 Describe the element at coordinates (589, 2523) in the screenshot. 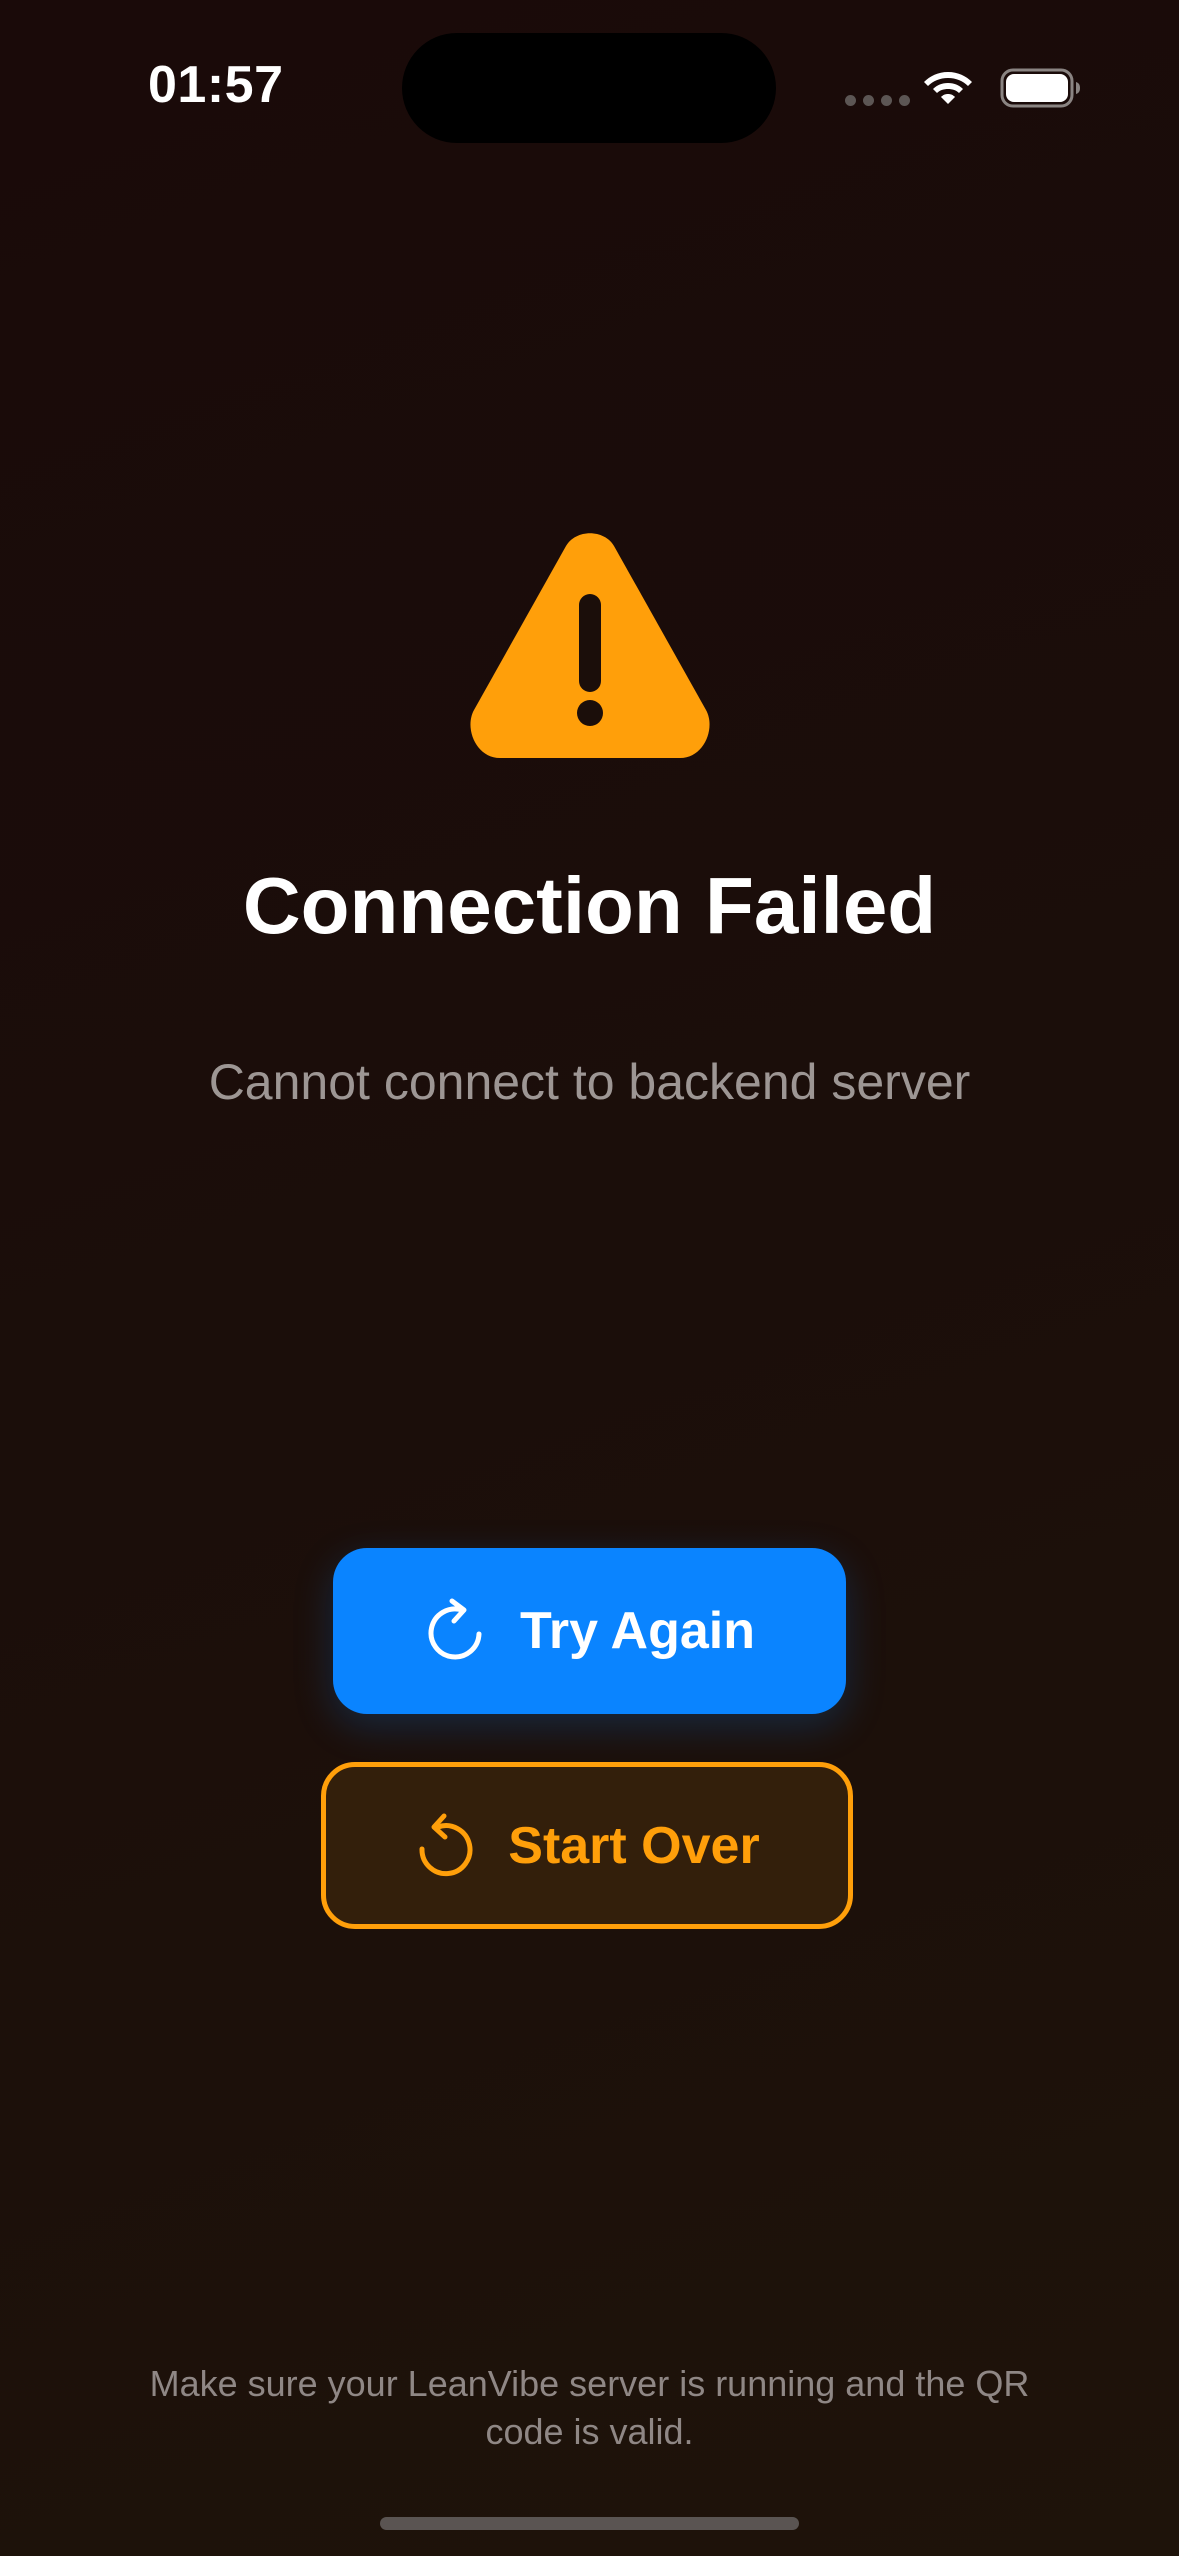

I see `home-indicator` at that location.